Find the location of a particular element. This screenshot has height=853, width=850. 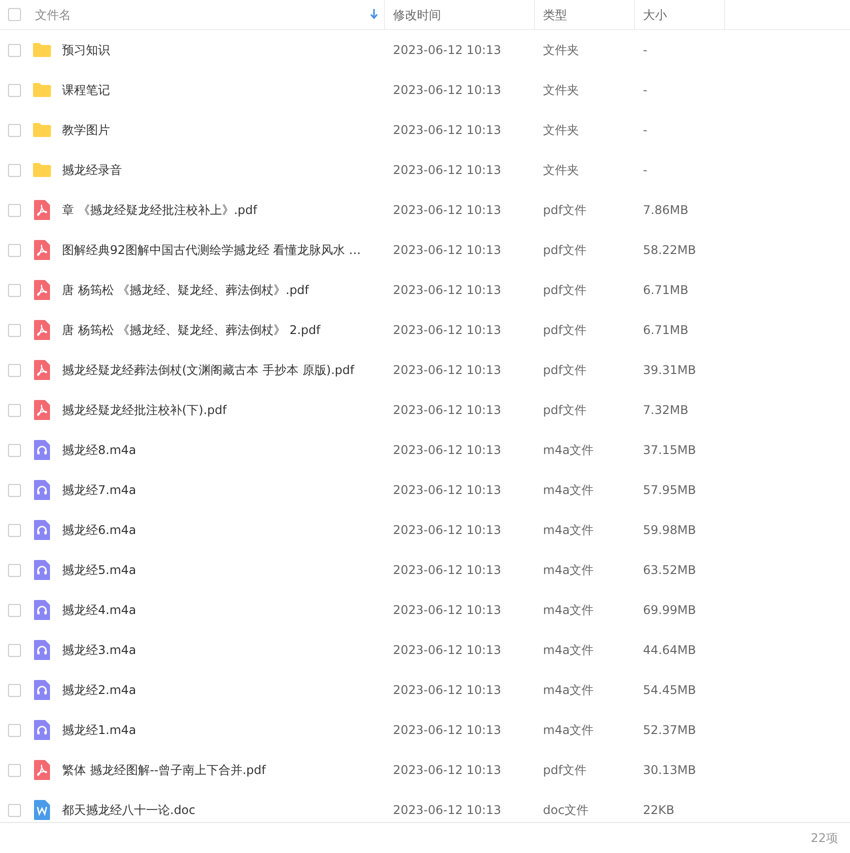

item-count: 22项 is located at coordinates (824, 838).